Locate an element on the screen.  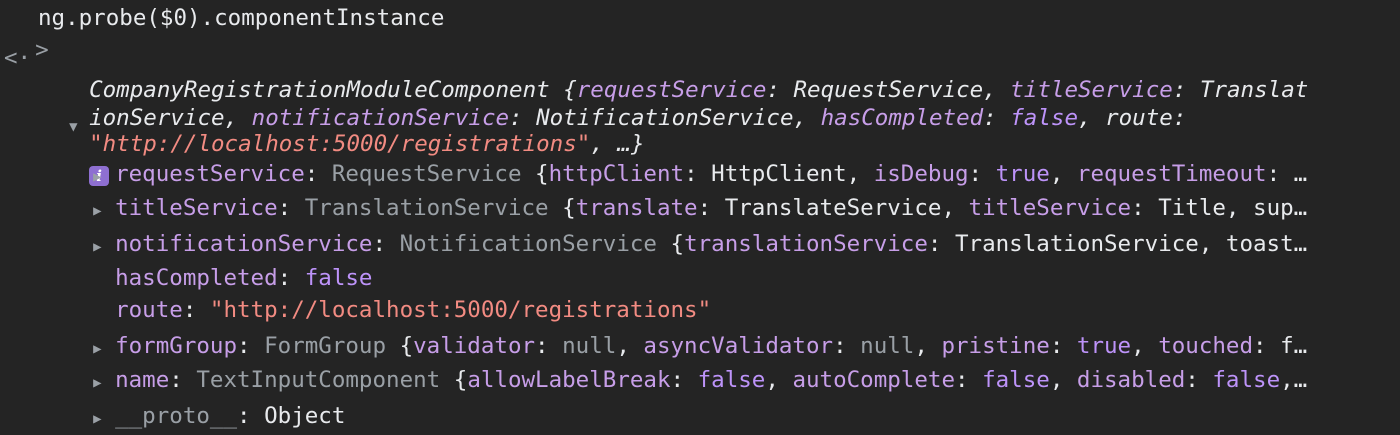
triangle-right-icon: ▶ is located at coordinates (97, 419).